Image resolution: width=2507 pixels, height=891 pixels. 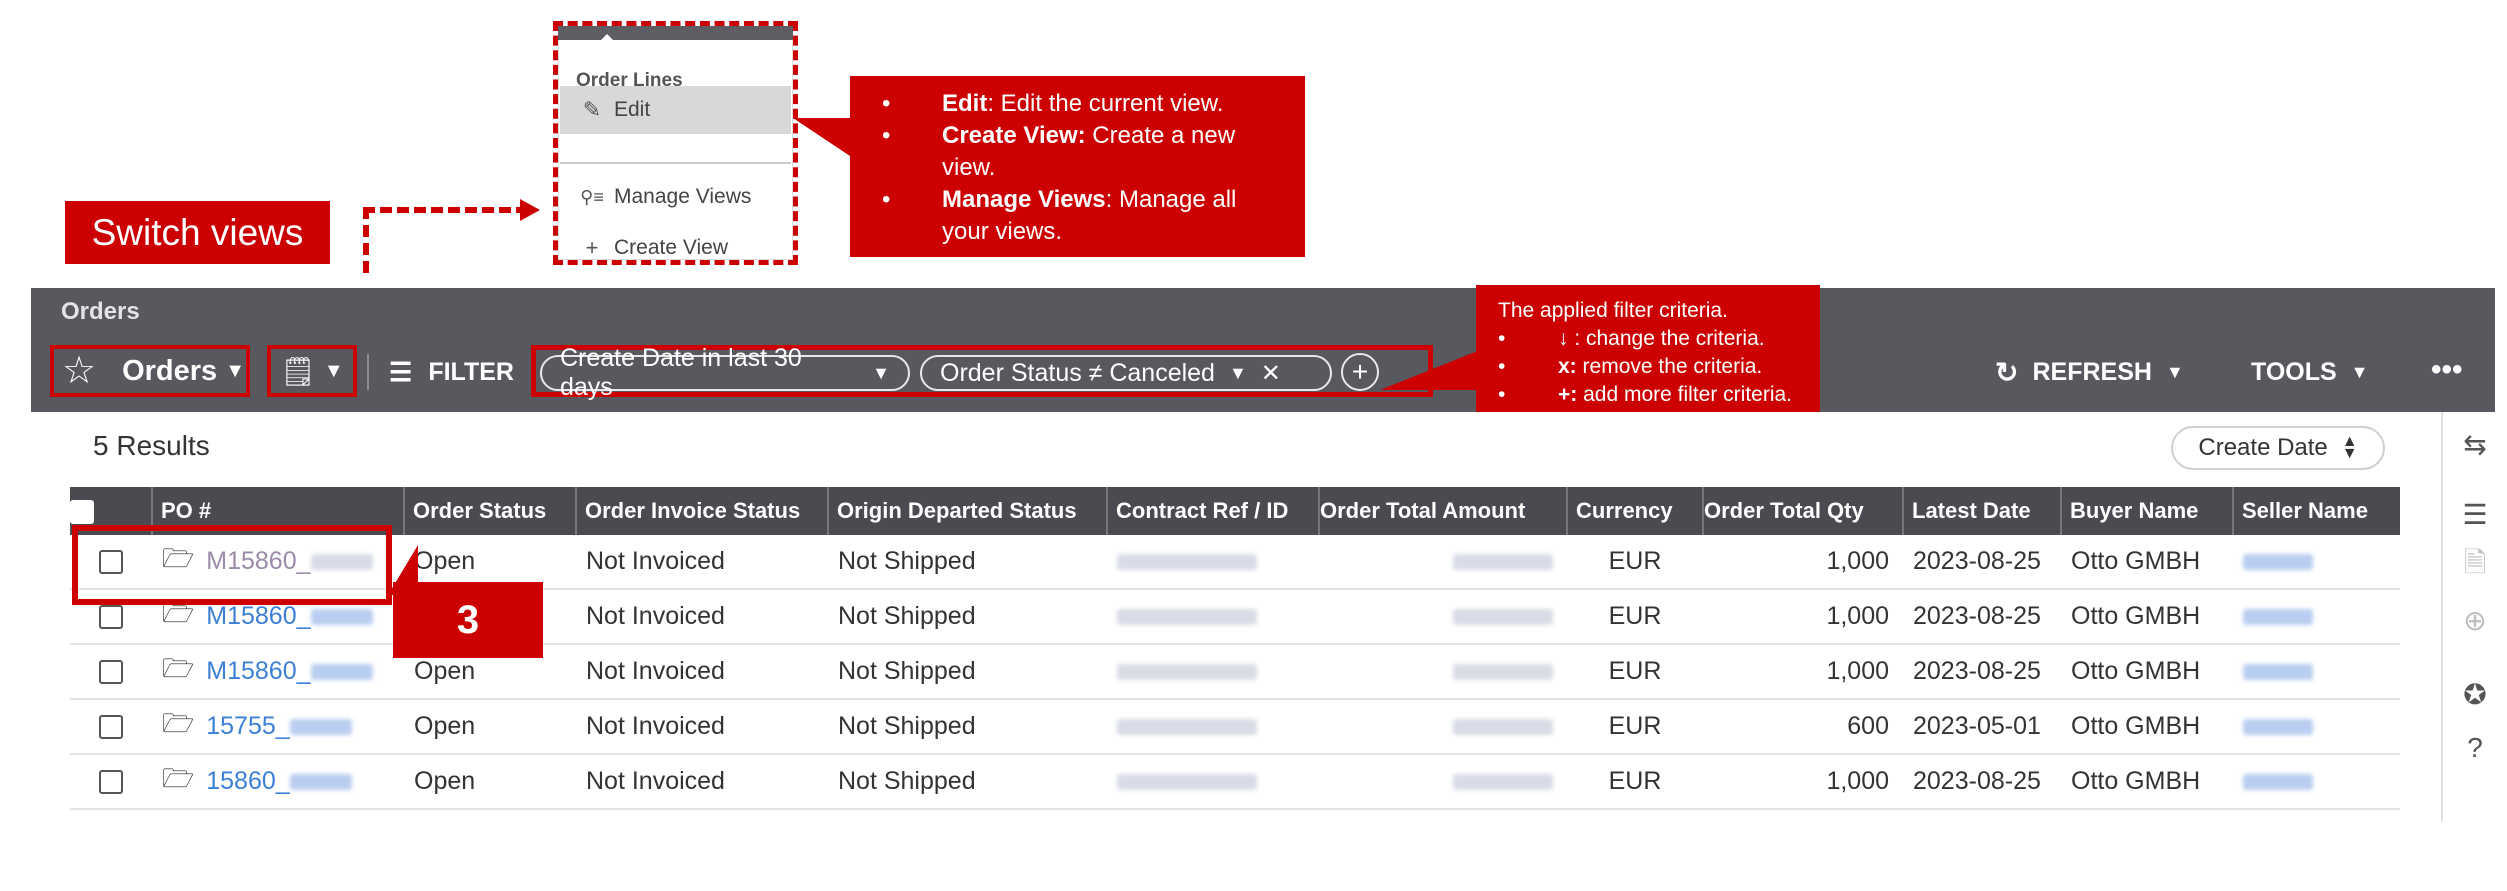 I want to click on column-header: Latest Date, so click(x=1981, y=511).